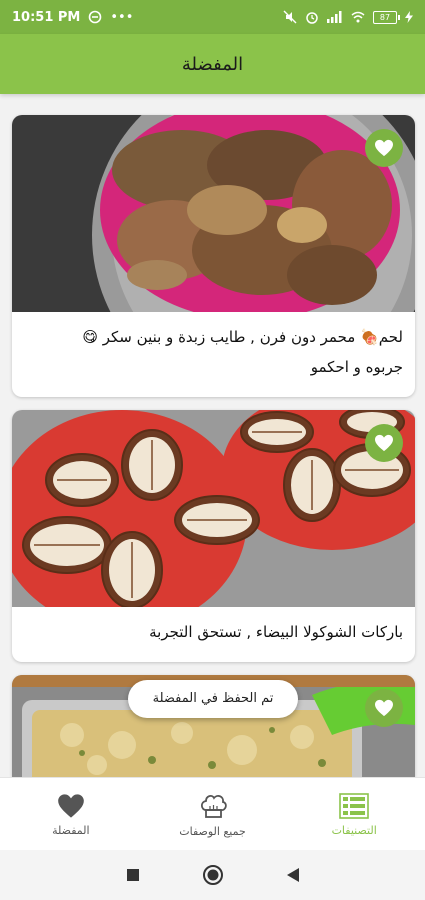  I want to click on nav-item-favorites: المفضلة, so click(71, 814).